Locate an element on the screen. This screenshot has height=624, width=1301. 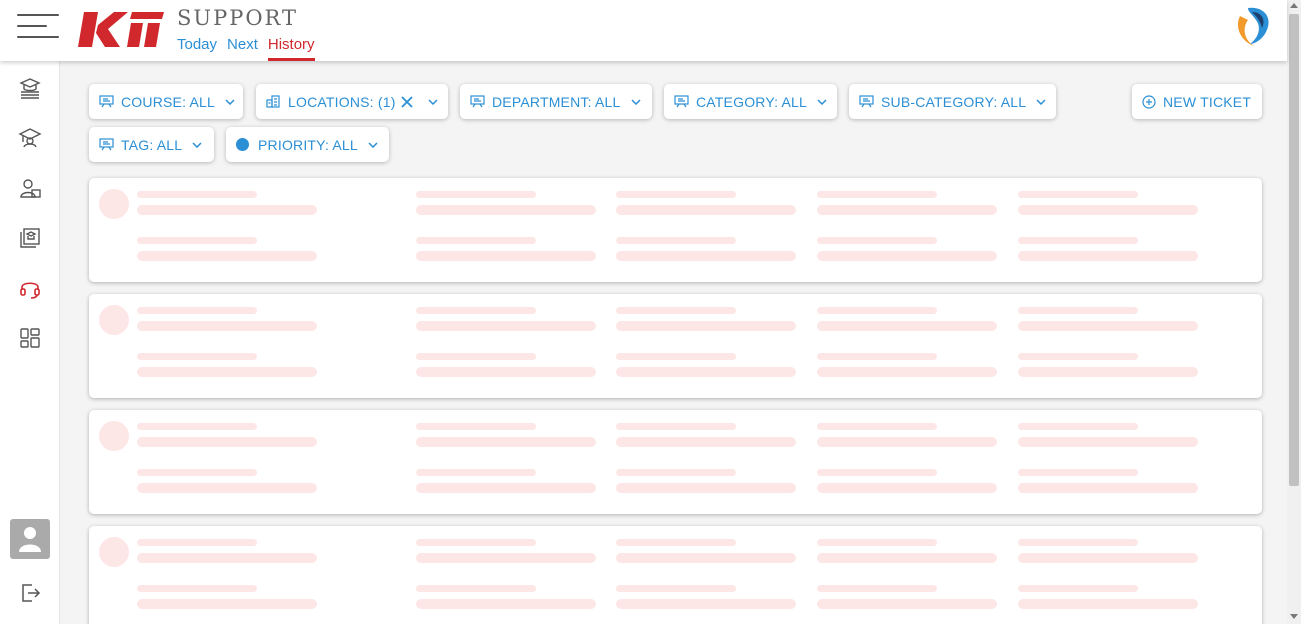
dashboard-grid-icon is located at coordinates (30, 338).